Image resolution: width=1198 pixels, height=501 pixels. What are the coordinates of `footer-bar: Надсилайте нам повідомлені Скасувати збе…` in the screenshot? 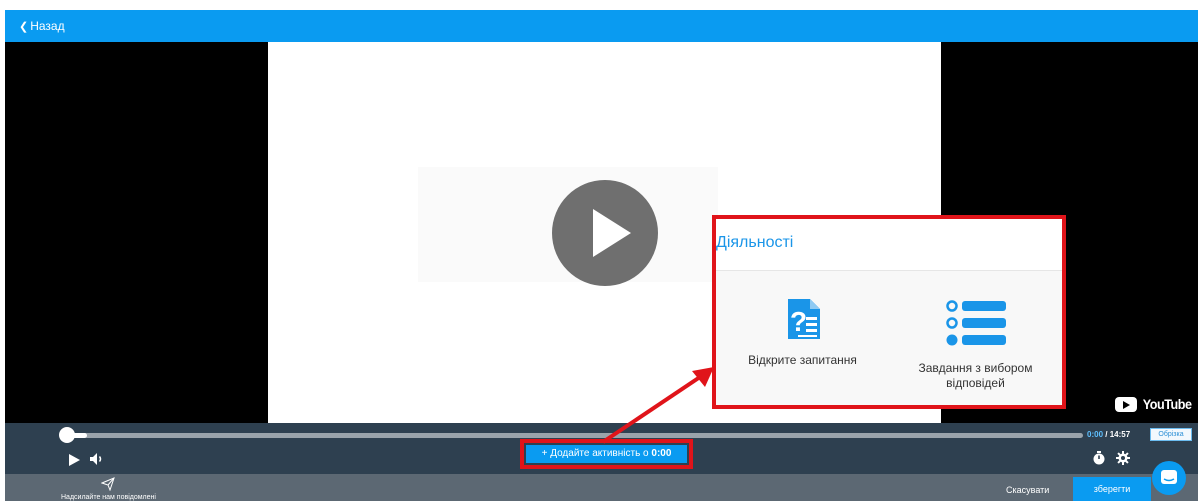 It's located at (601, 487).